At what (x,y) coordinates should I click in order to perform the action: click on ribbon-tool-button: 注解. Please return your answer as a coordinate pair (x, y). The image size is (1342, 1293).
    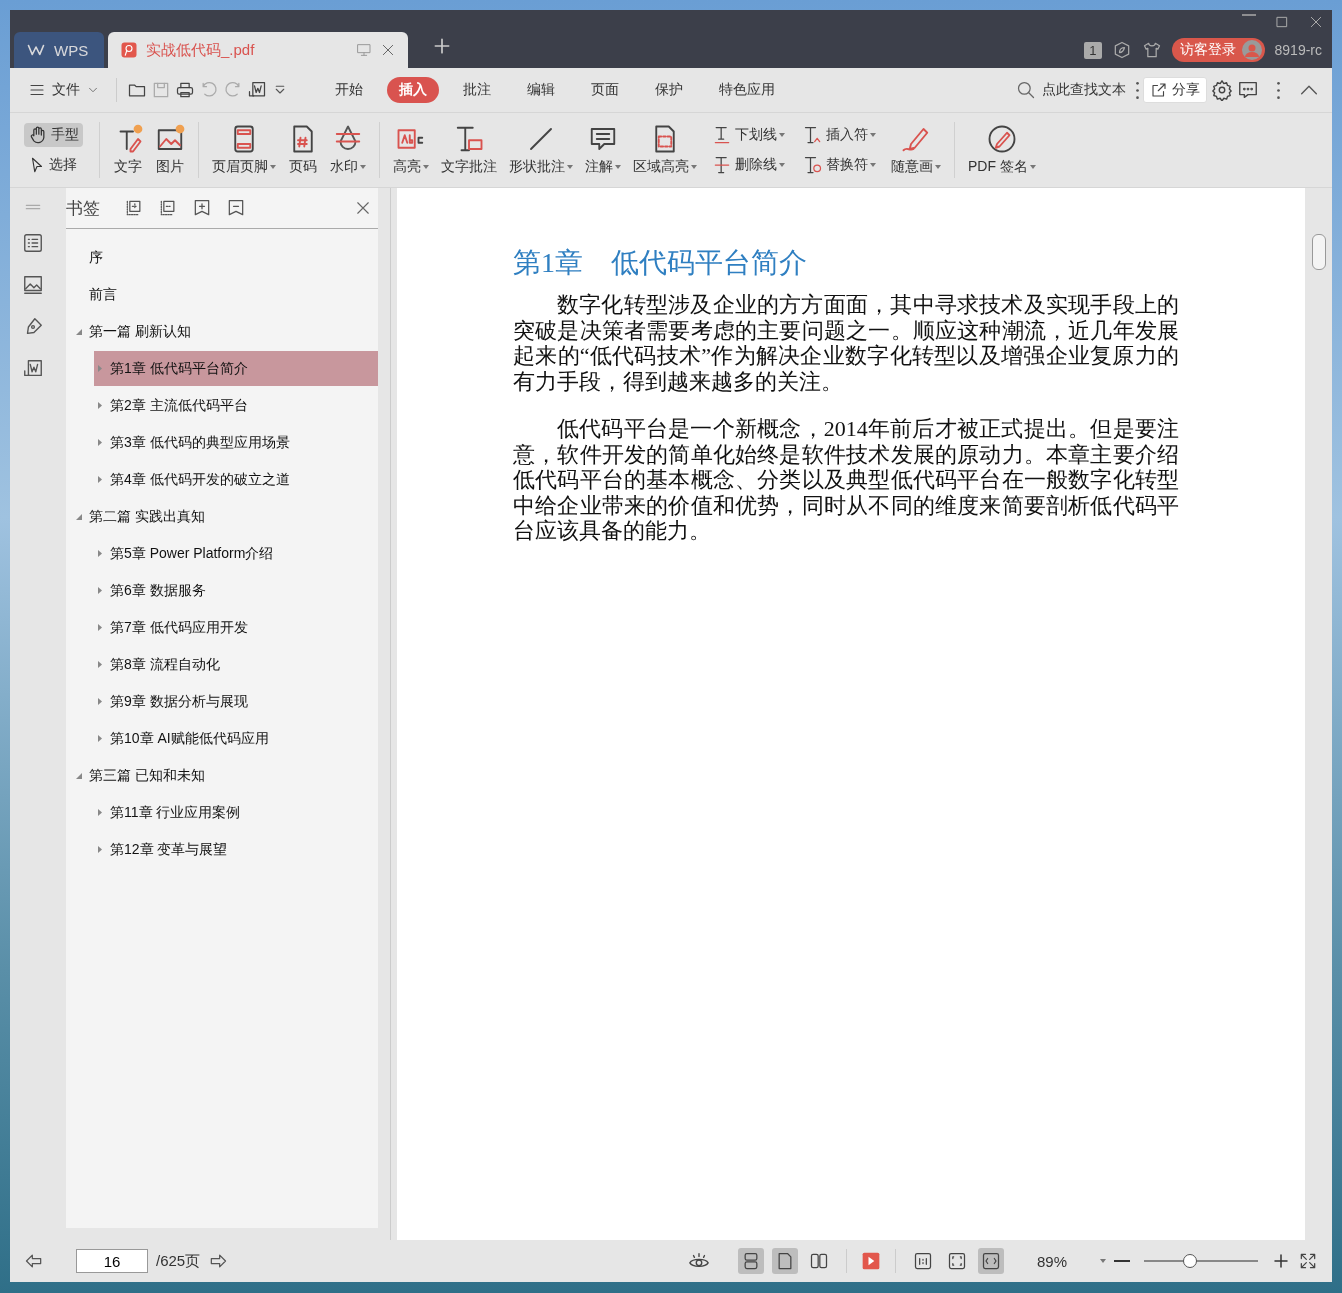
    Looking at the image, I should click on (603, 150).